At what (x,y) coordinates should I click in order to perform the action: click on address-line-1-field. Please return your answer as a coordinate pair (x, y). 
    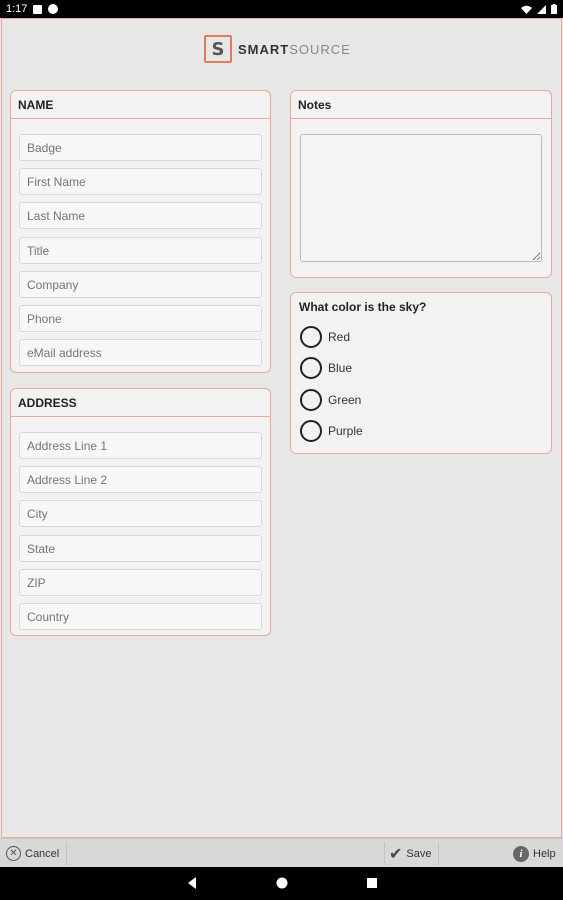
    Looking at the image, I should click on (140, 445).